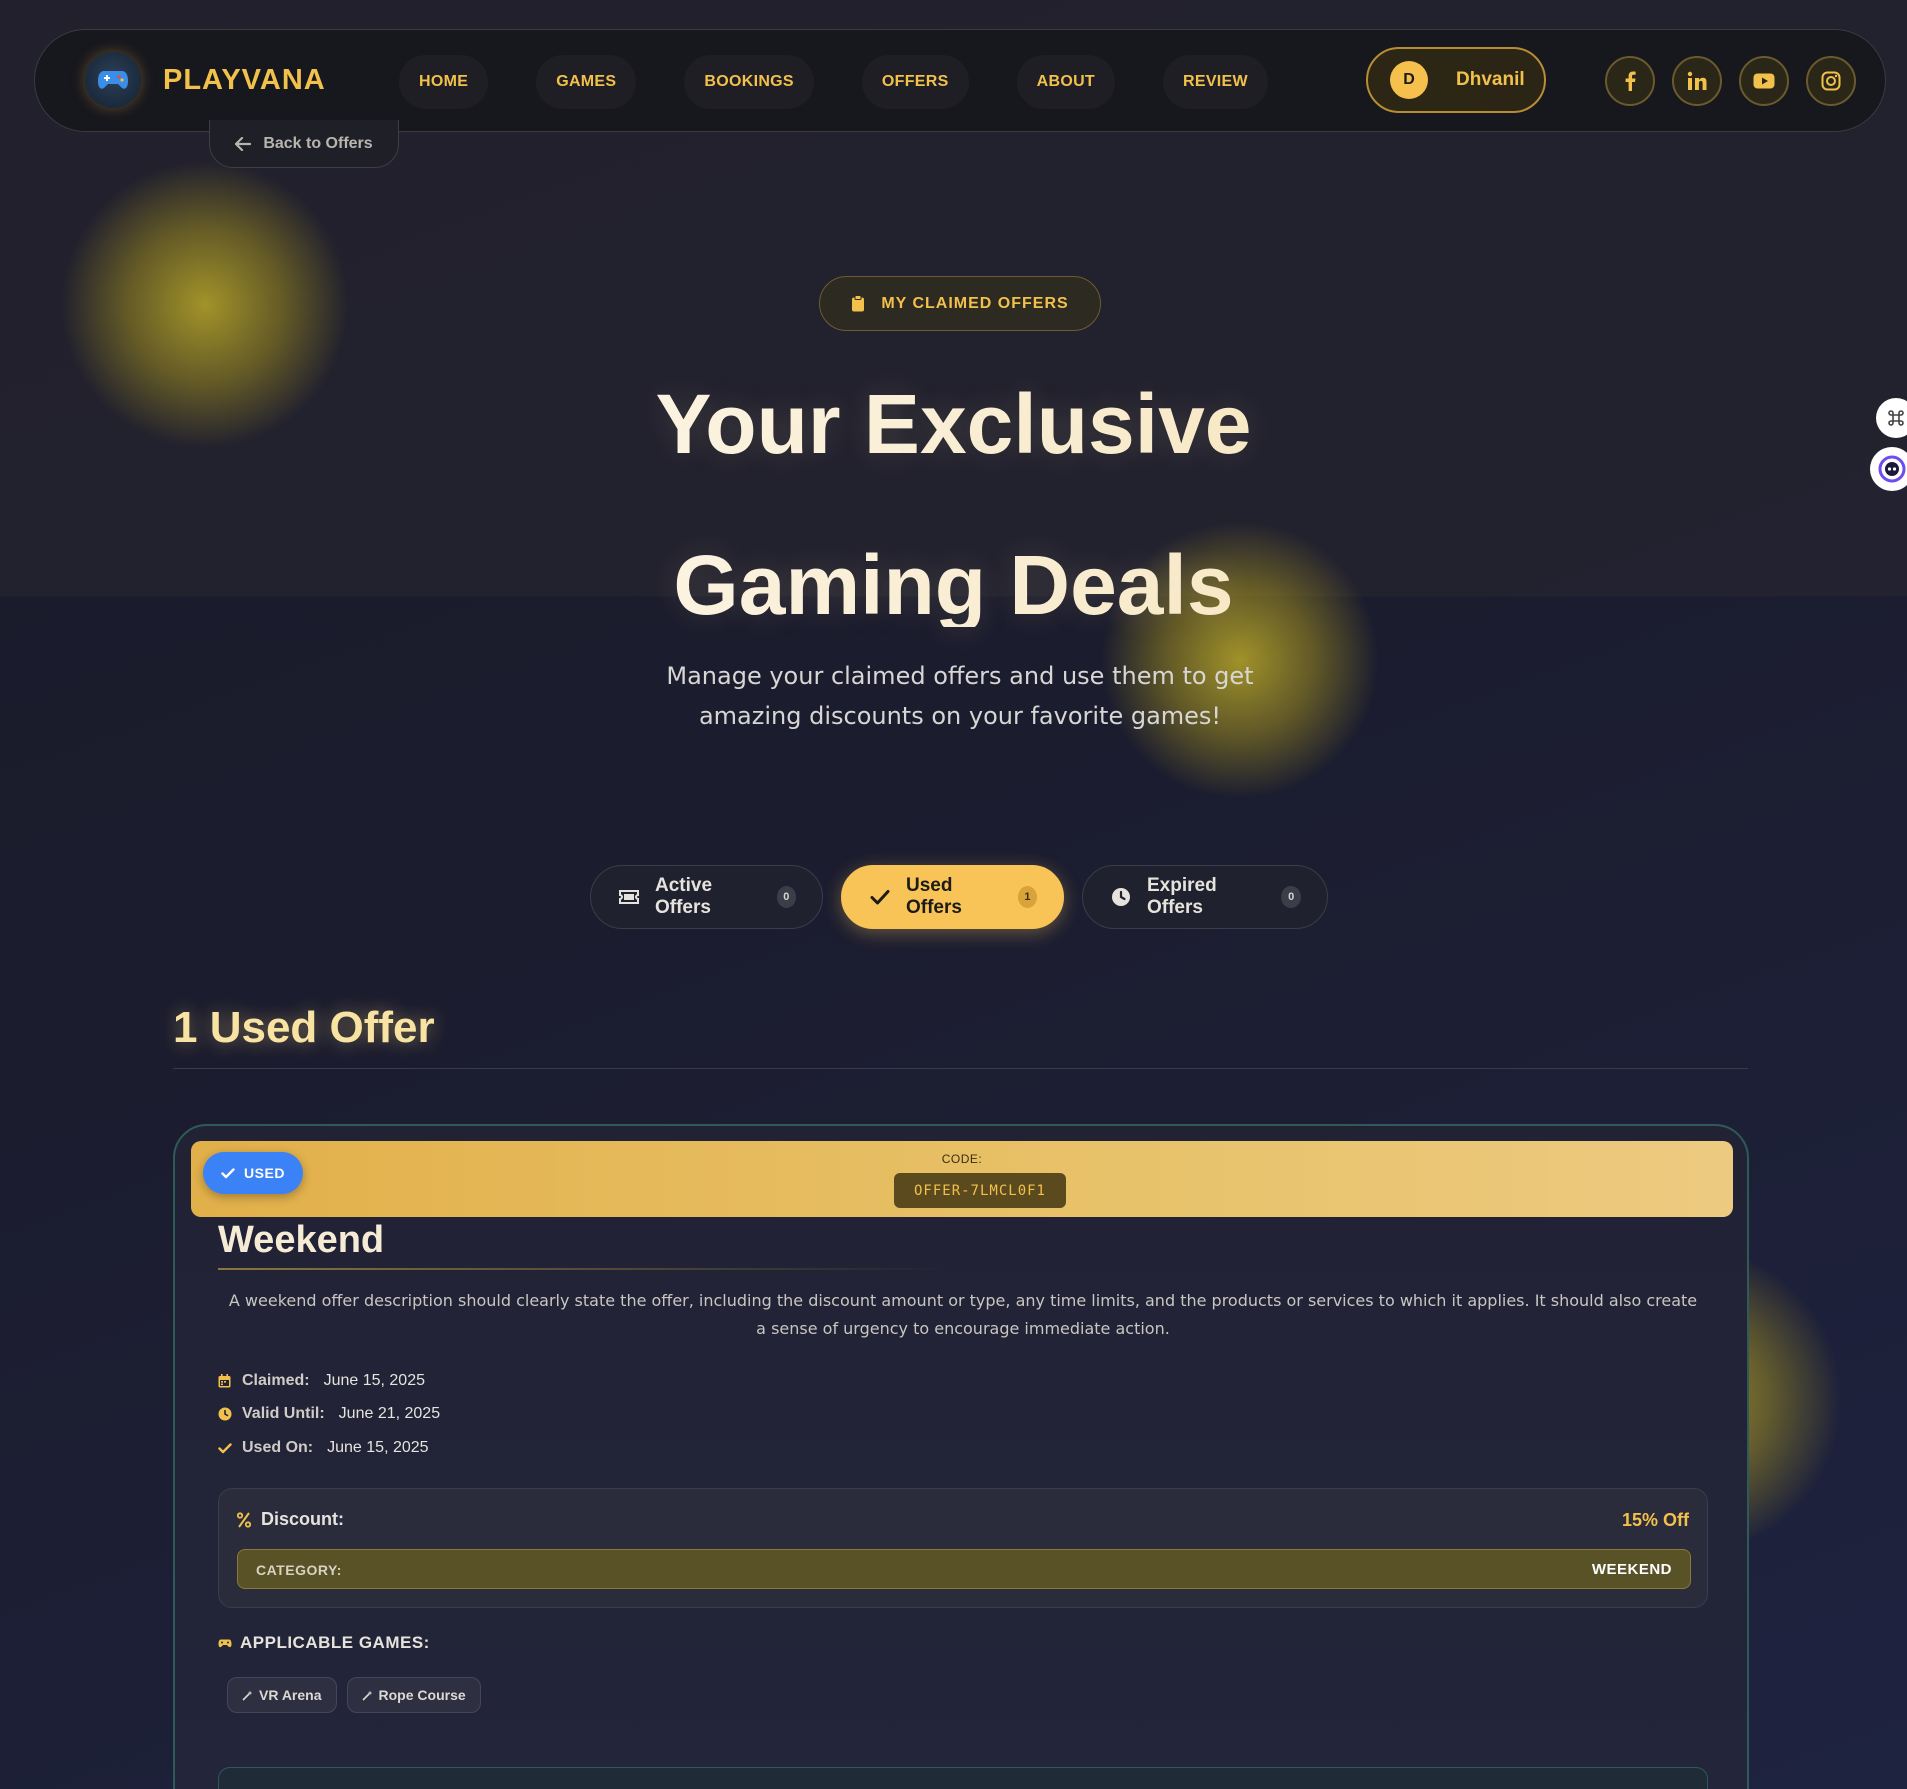 The image size is (1907, 1789). What do you see at coordinates (335, 1642) in the screenshot?
I see `games-label: APPLICABLE GAMES:` at bounding box center [335, 1642].